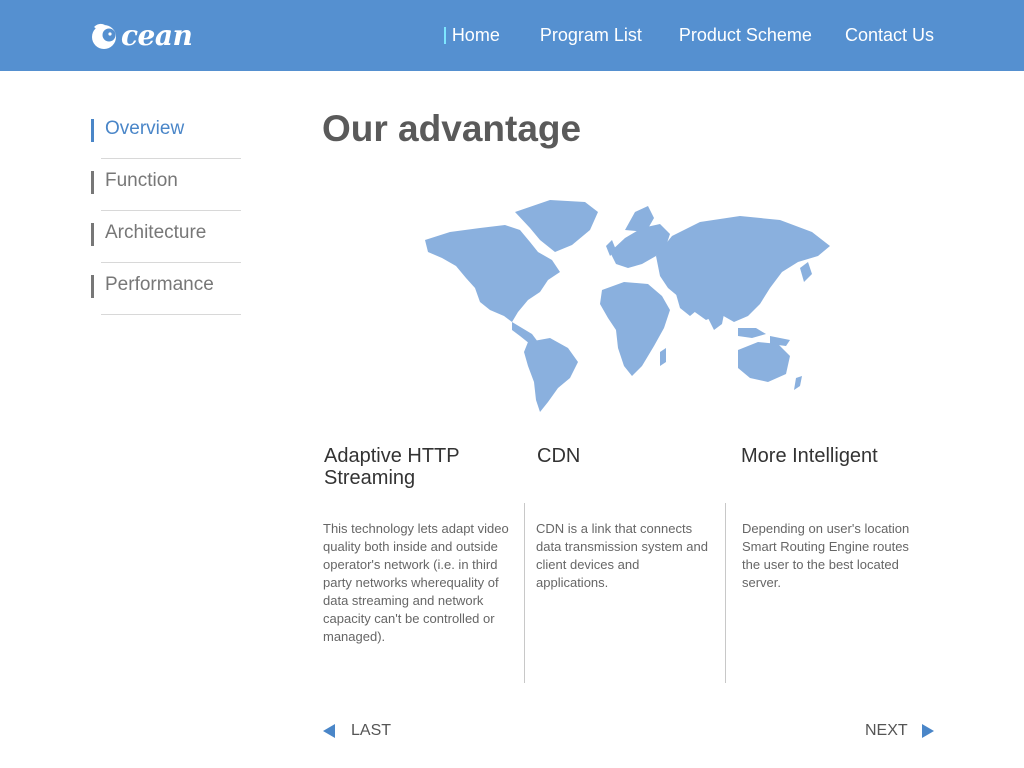 Image resolution: width=1024 pixels, height=768 pixels. Describe the element at coordinates (889, 35) in the screenshot. I see `nav-contact-us: Contact Us` at that location.